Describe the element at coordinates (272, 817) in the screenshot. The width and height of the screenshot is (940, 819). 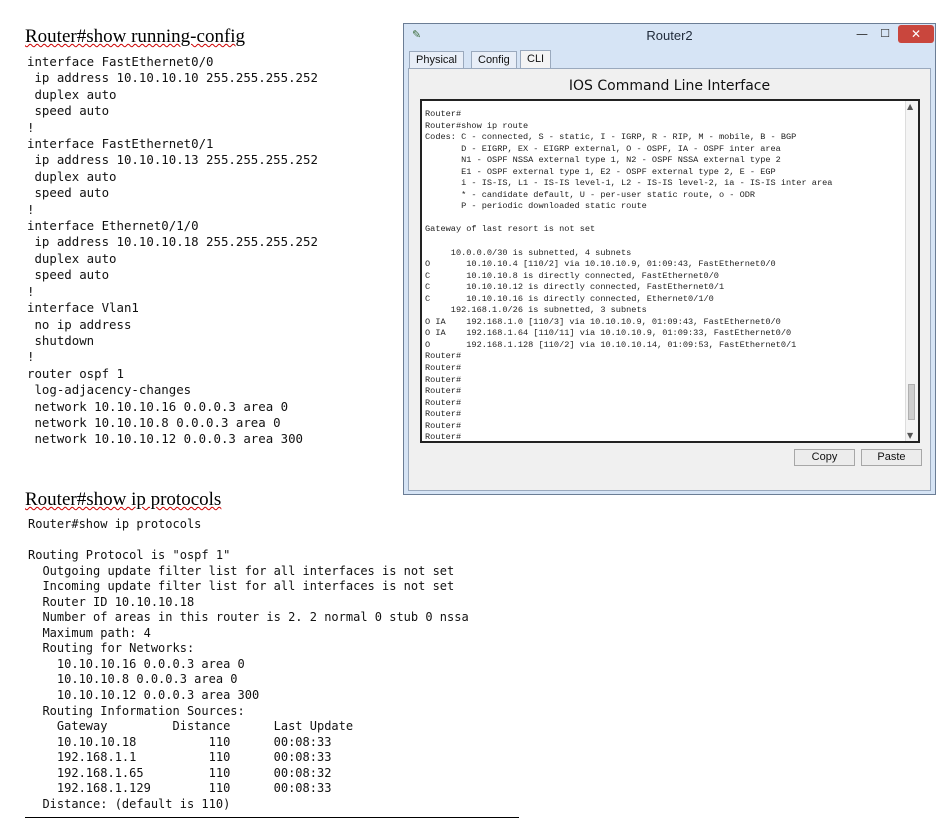
I see `bottom-divider` at that location.